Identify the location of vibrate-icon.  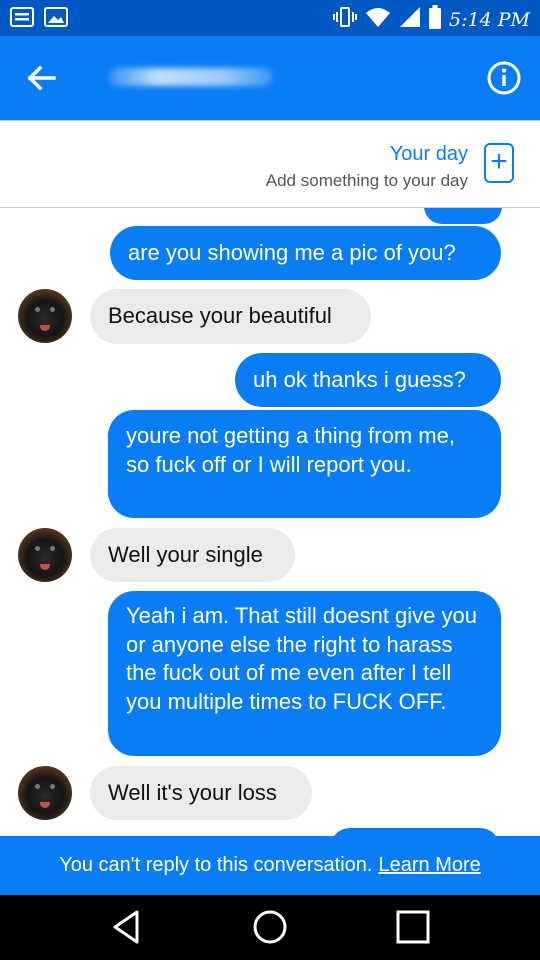
(345, 19).